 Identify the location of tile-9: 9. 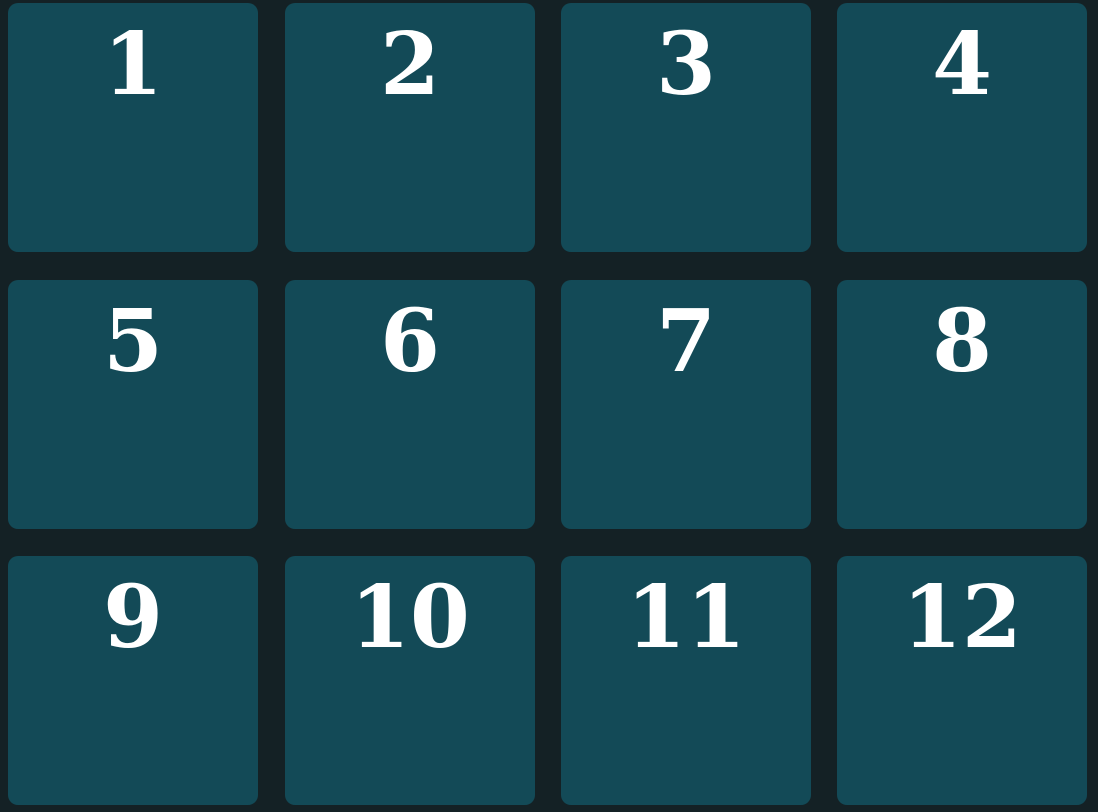
(133, 680).